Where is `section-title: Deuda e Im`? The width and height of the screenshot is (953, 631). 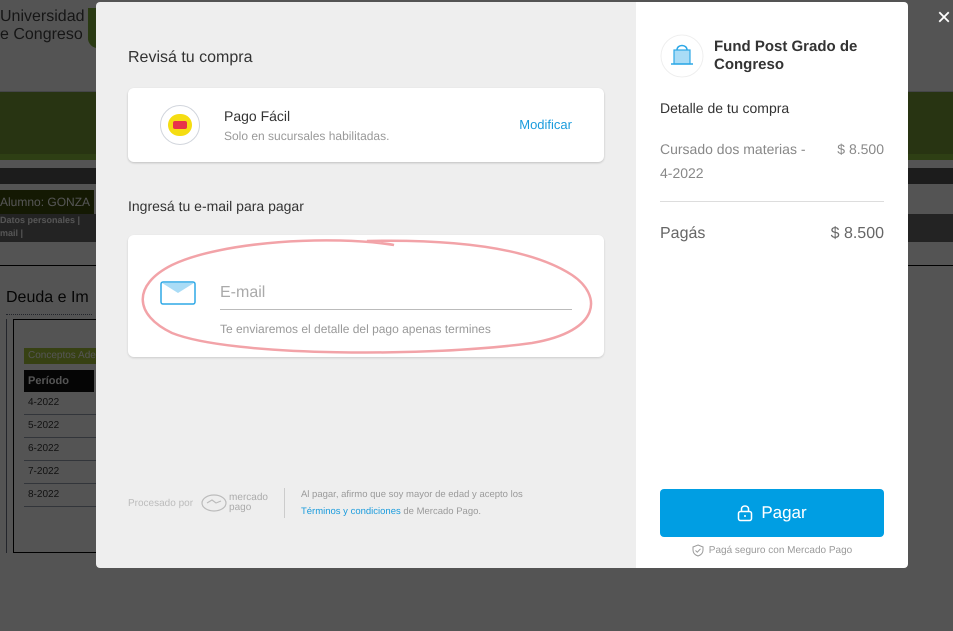
section-title: Deuda e Im is located at coordinates (49, 300).